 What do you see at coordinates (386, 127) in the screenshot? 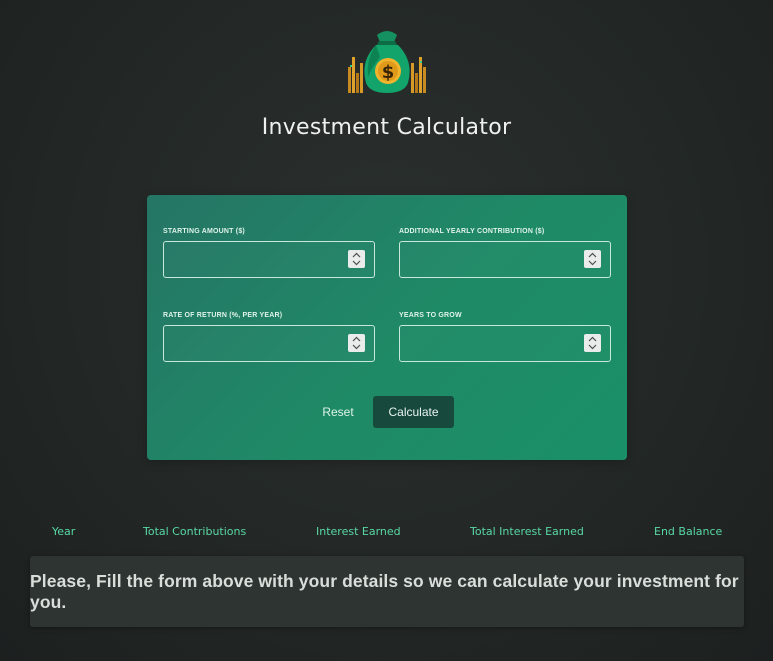
I see `page-title: Investment Calculator` at bounding box center [386, 127].